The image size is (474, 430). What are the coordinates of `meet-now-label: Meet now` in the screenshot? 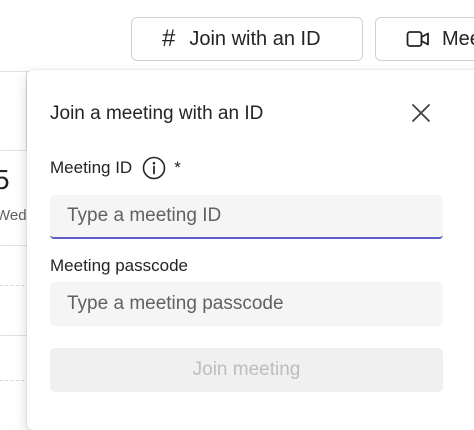 It's located at (458, 38).